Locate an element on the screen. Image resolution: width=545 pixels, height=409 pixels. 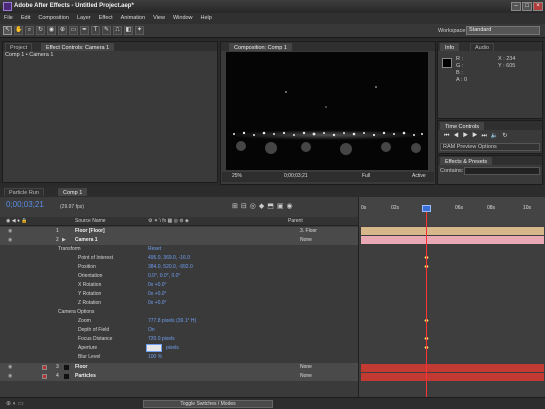
property-row: Zoom 777.8 pixels (39.1° H) is located at coordinates (137, 321).